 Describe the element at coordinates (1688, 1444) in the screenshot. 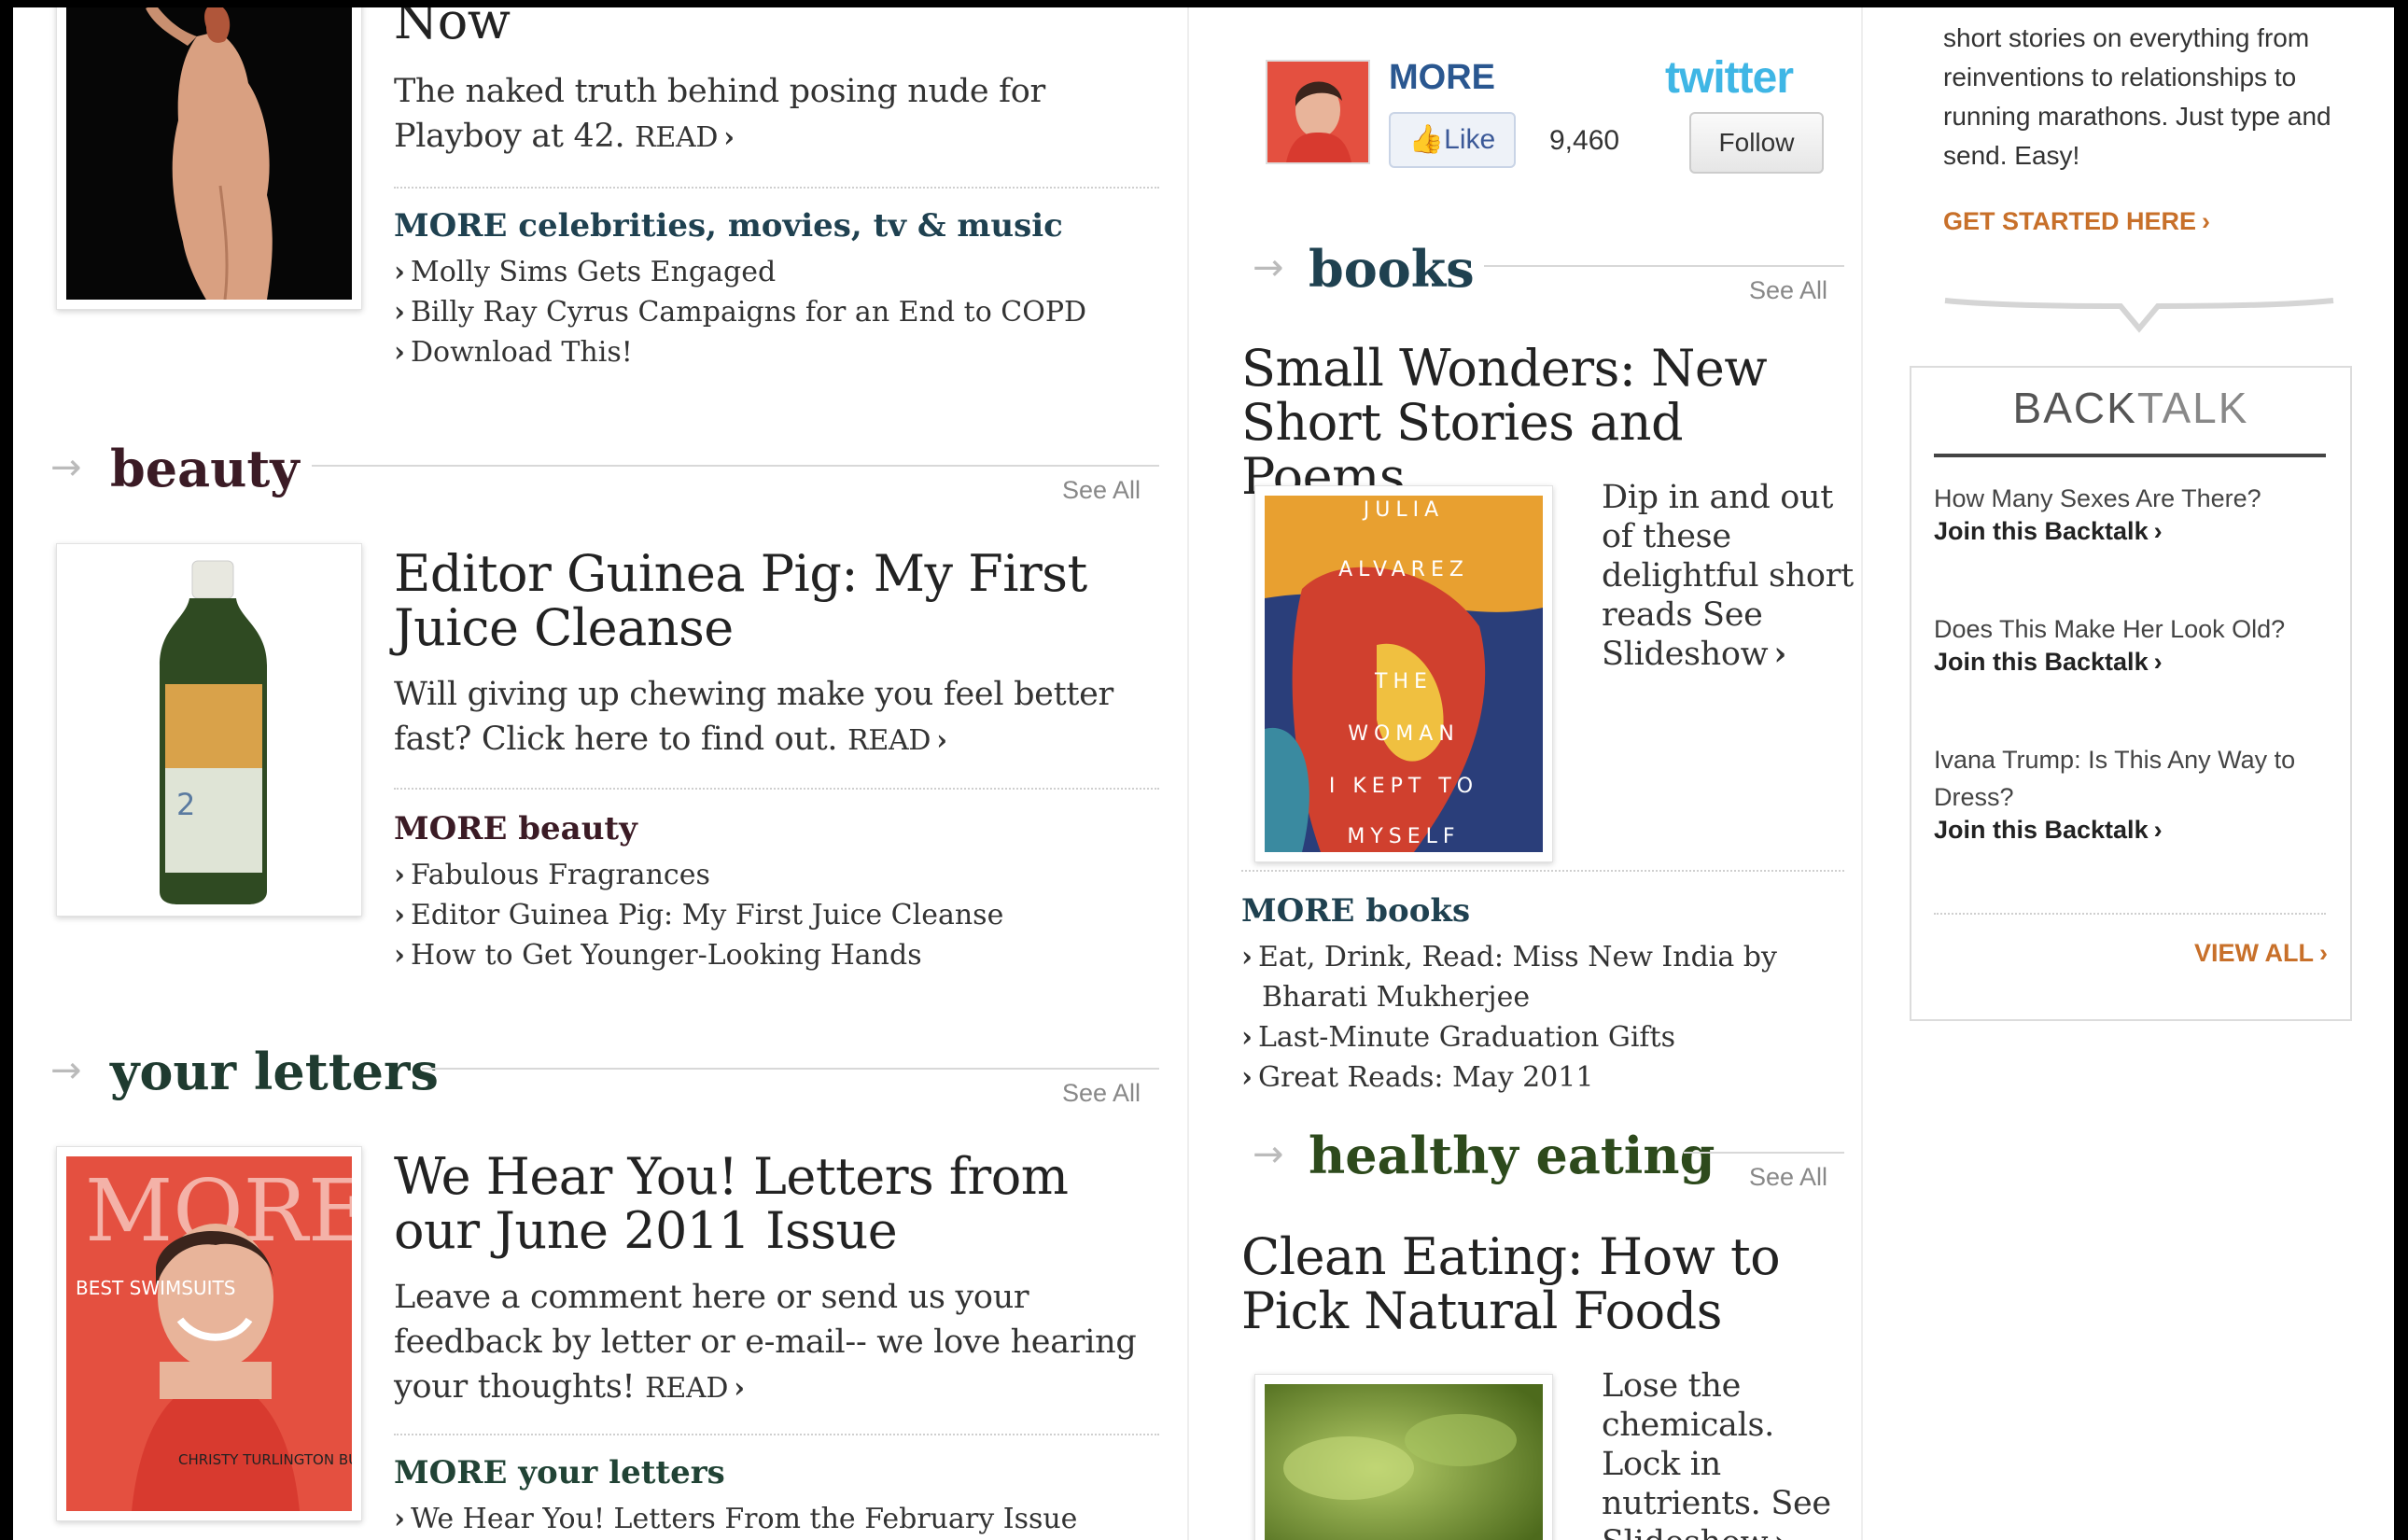

I see `healthy-desc-text: Lose the chemicals. Lock in nutrients.` at that location.